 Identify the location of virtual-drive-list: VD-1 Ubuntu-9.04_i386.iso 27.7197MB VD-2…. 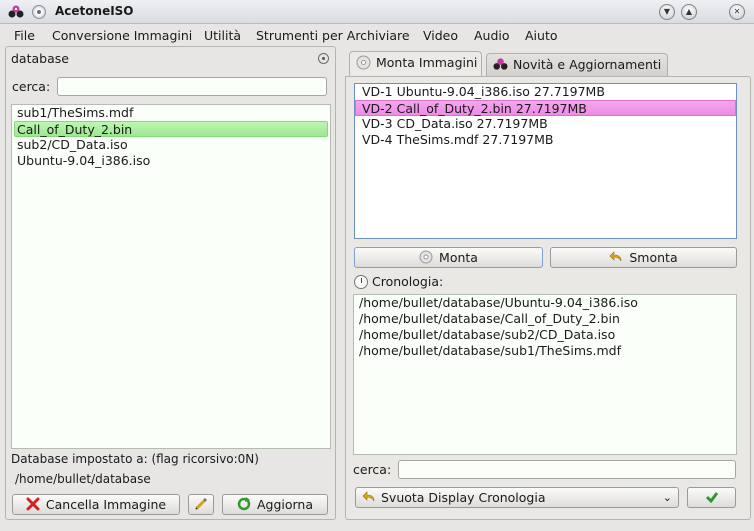
(545, 161).